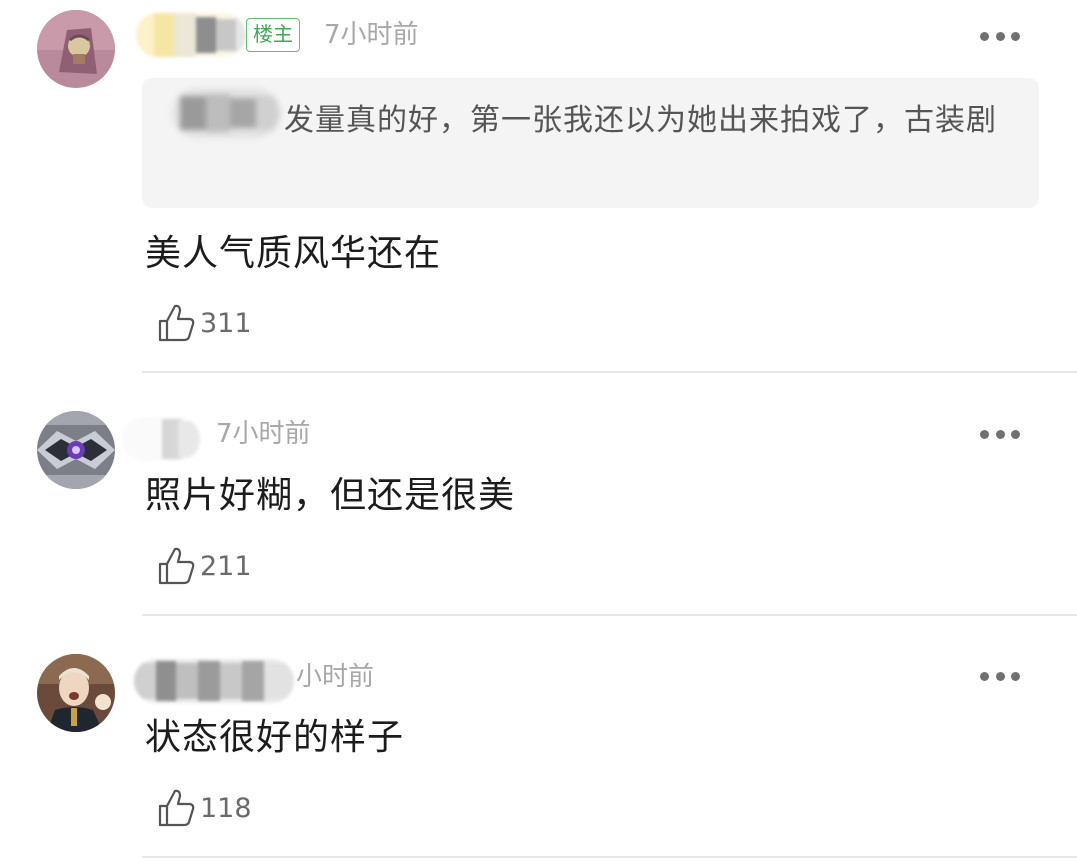 The image size is (1077, 862). What do you see at coordinates (226, 323) in the screenshot?
I see `like-count: 311` at bounding box center [226, 323].